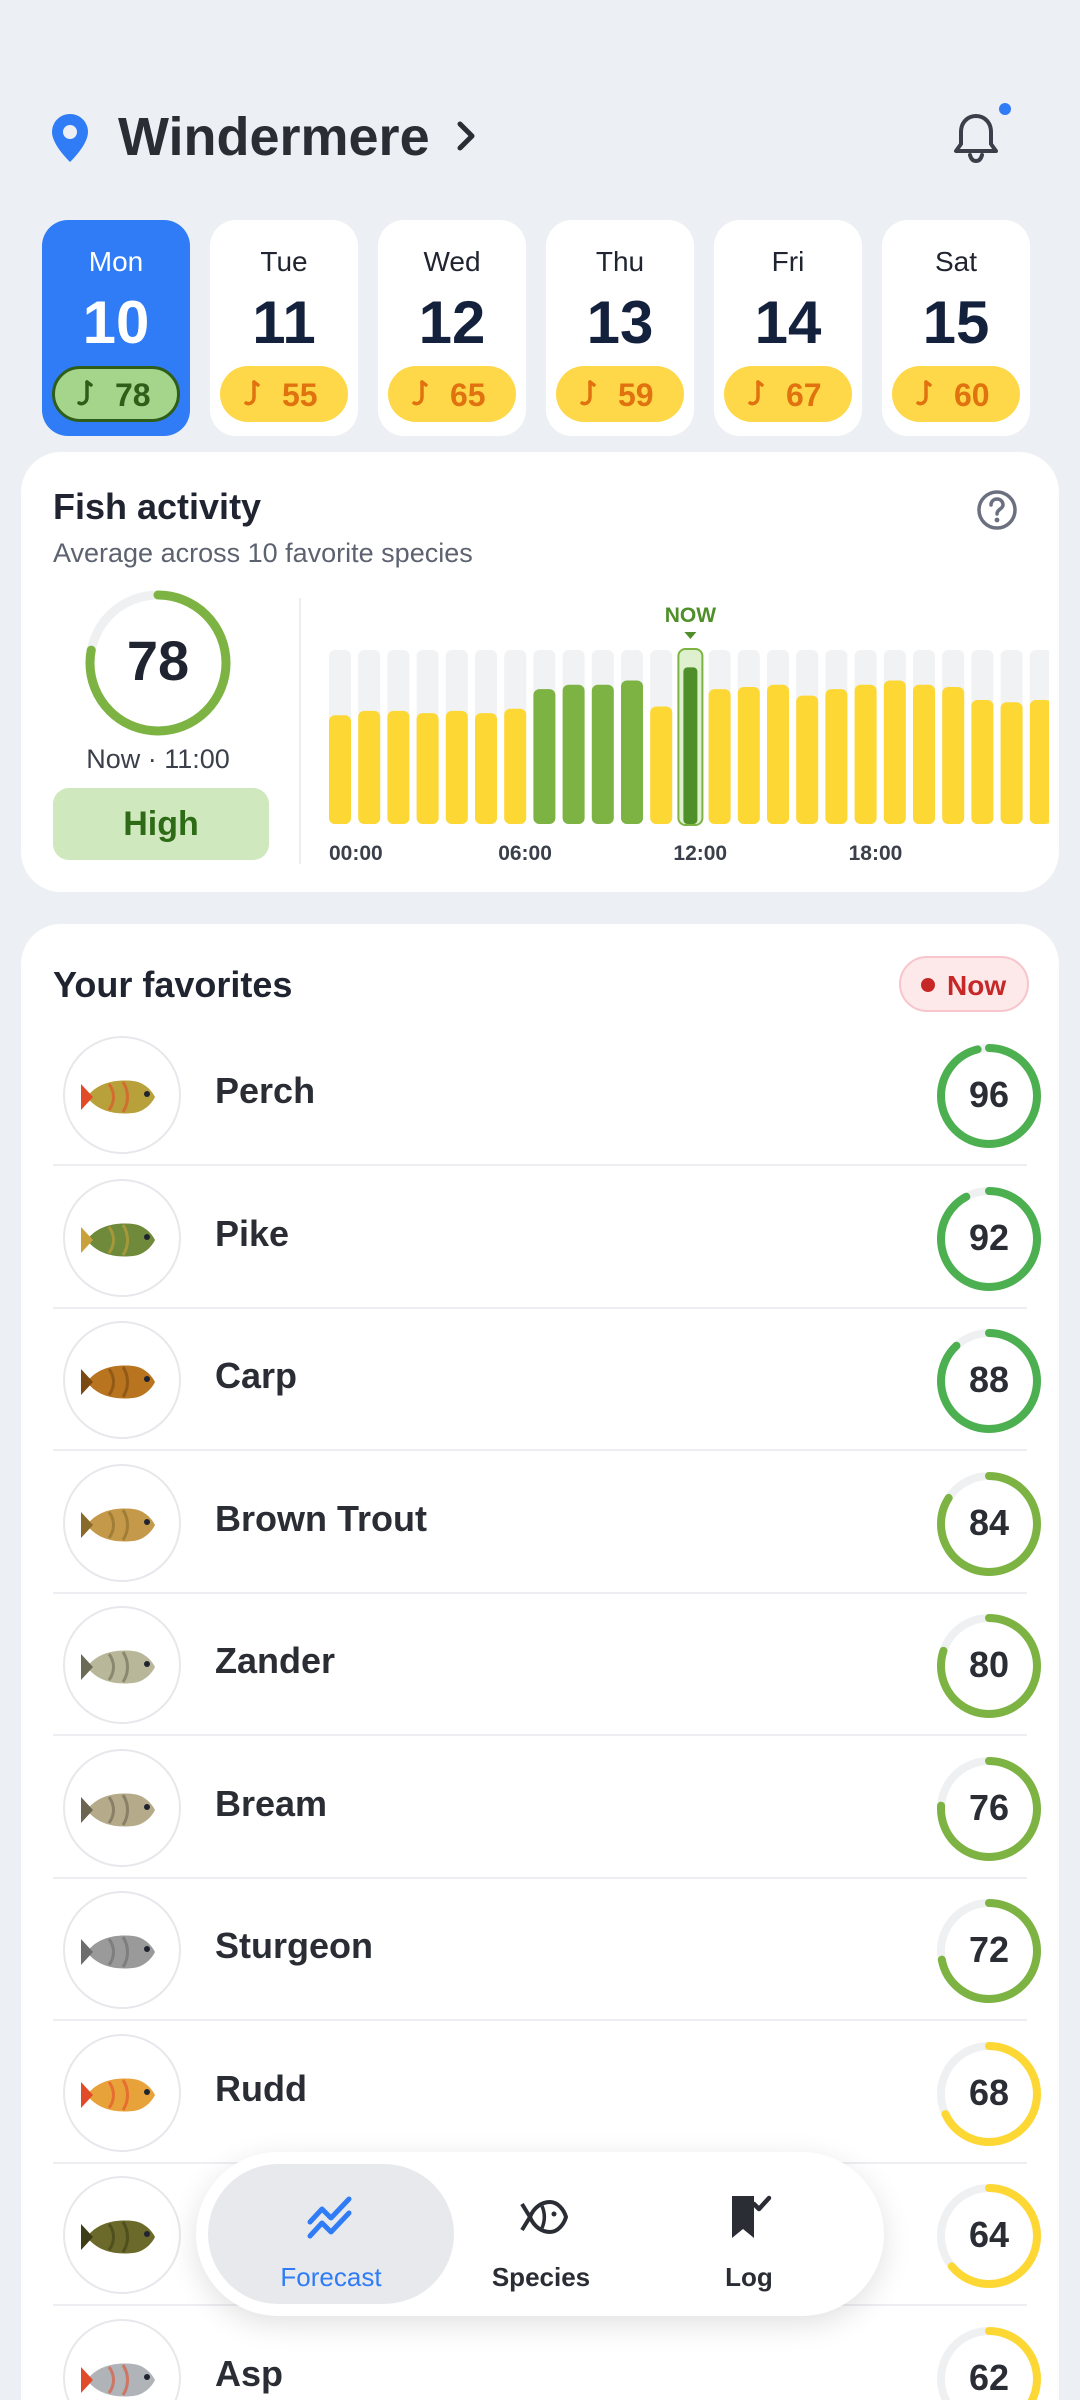 The height and width of the screenshot is (2400, 1080). I want to click on nav-log: Log, so click(749, 2234).